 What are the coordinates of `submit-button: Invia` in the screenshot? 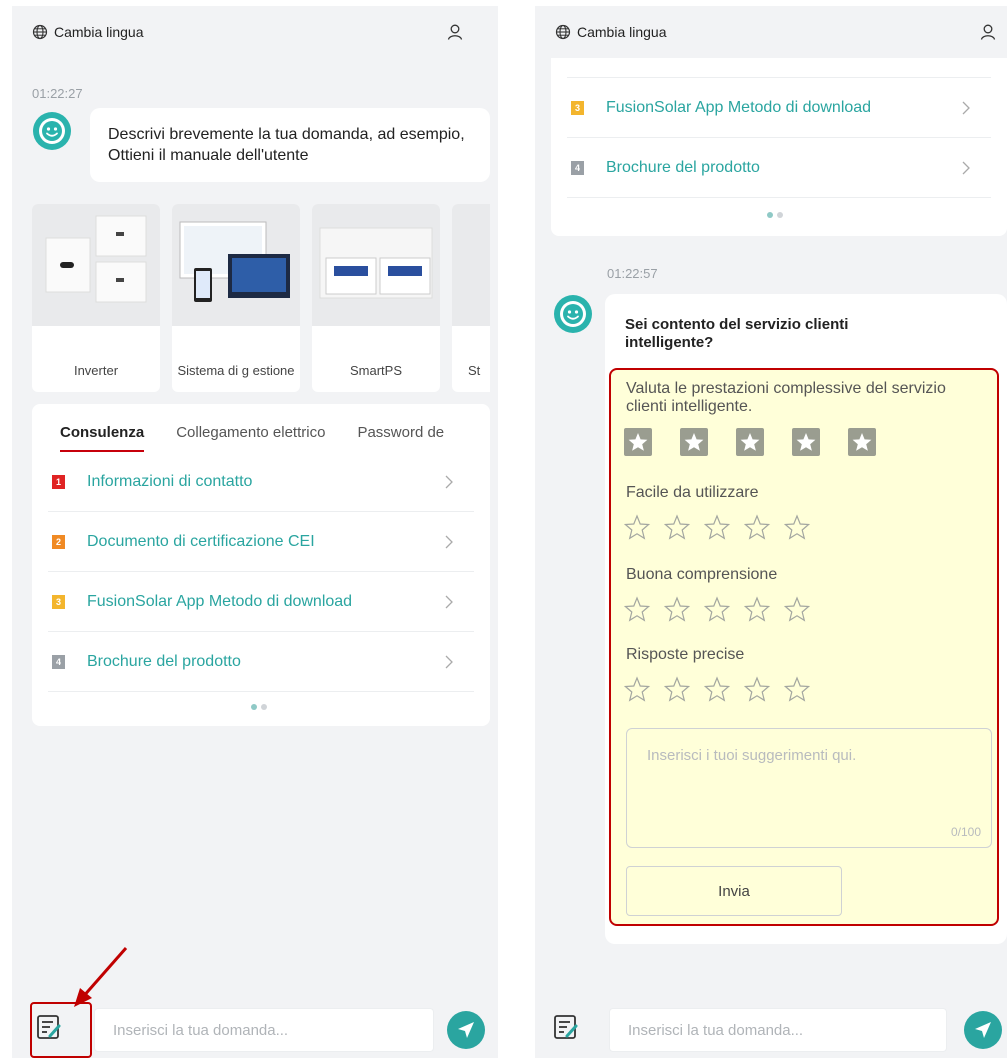 It's located at (734, 891).